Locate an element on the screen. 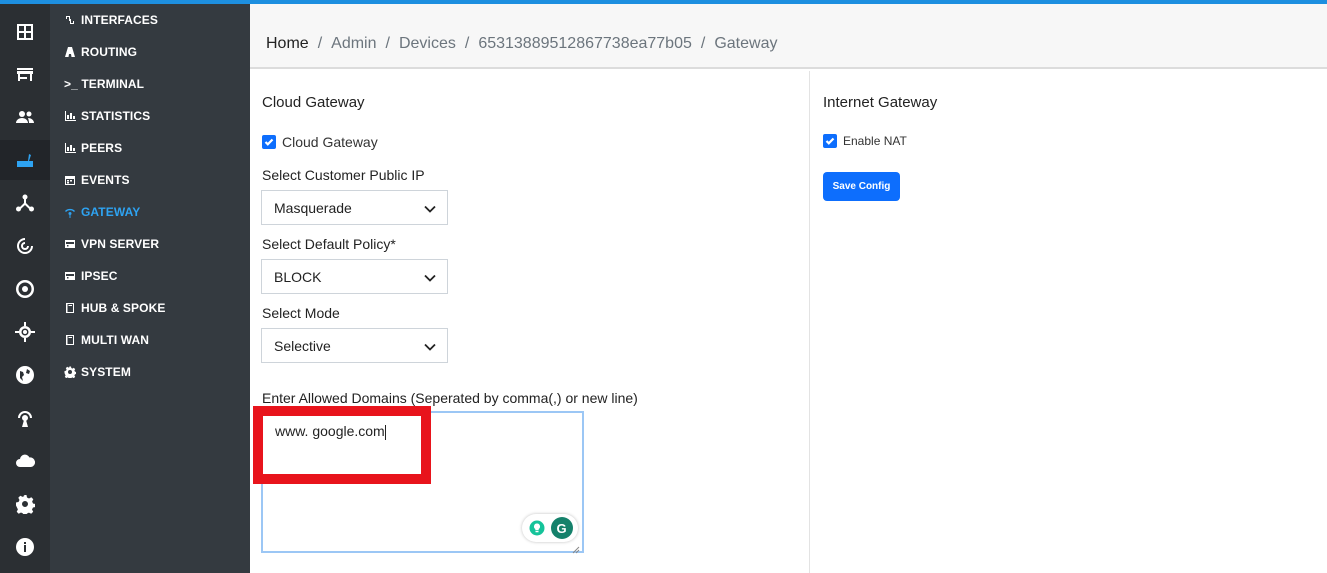 The height and width of the screenshot is (573, 1327). sidebar-item-system: SYSTEM is located at coordinates (97, 372).